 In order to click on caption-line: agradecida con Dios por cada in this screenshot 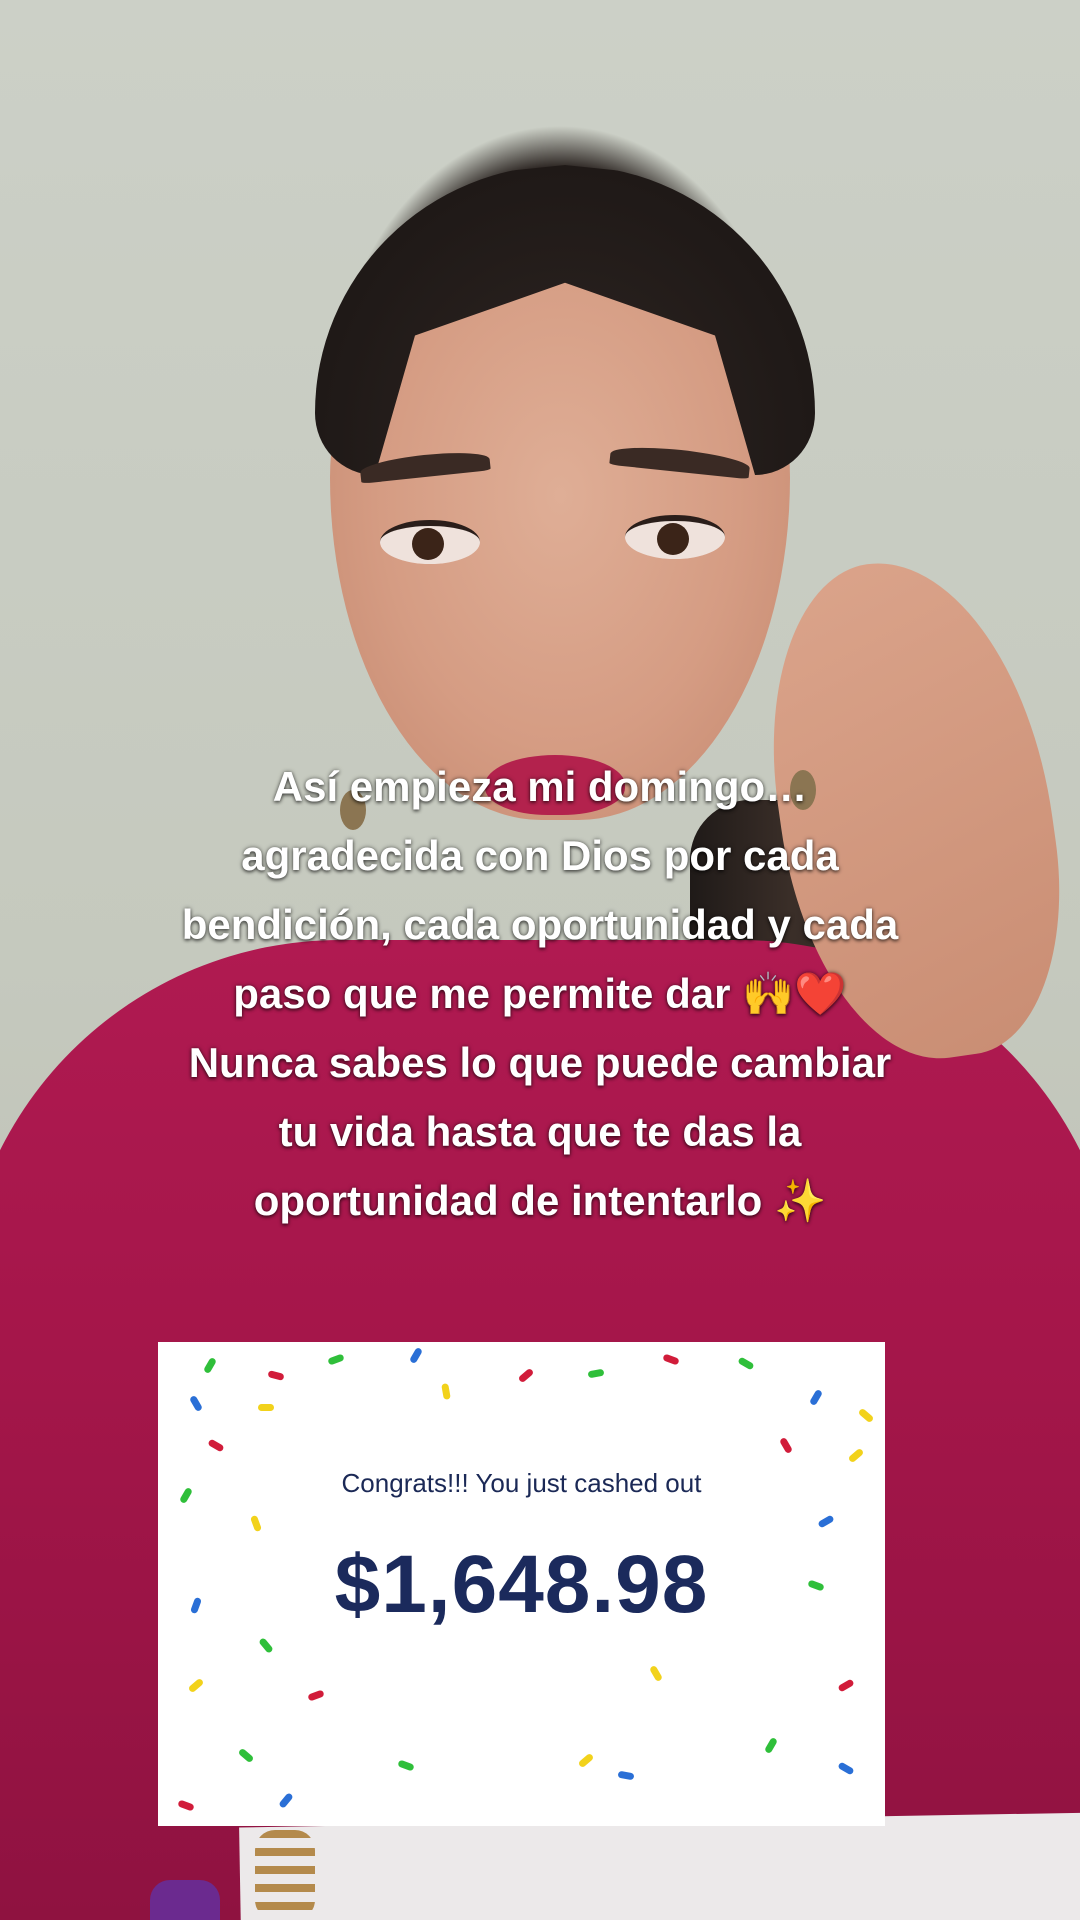, I will do `click(540, 855)`.